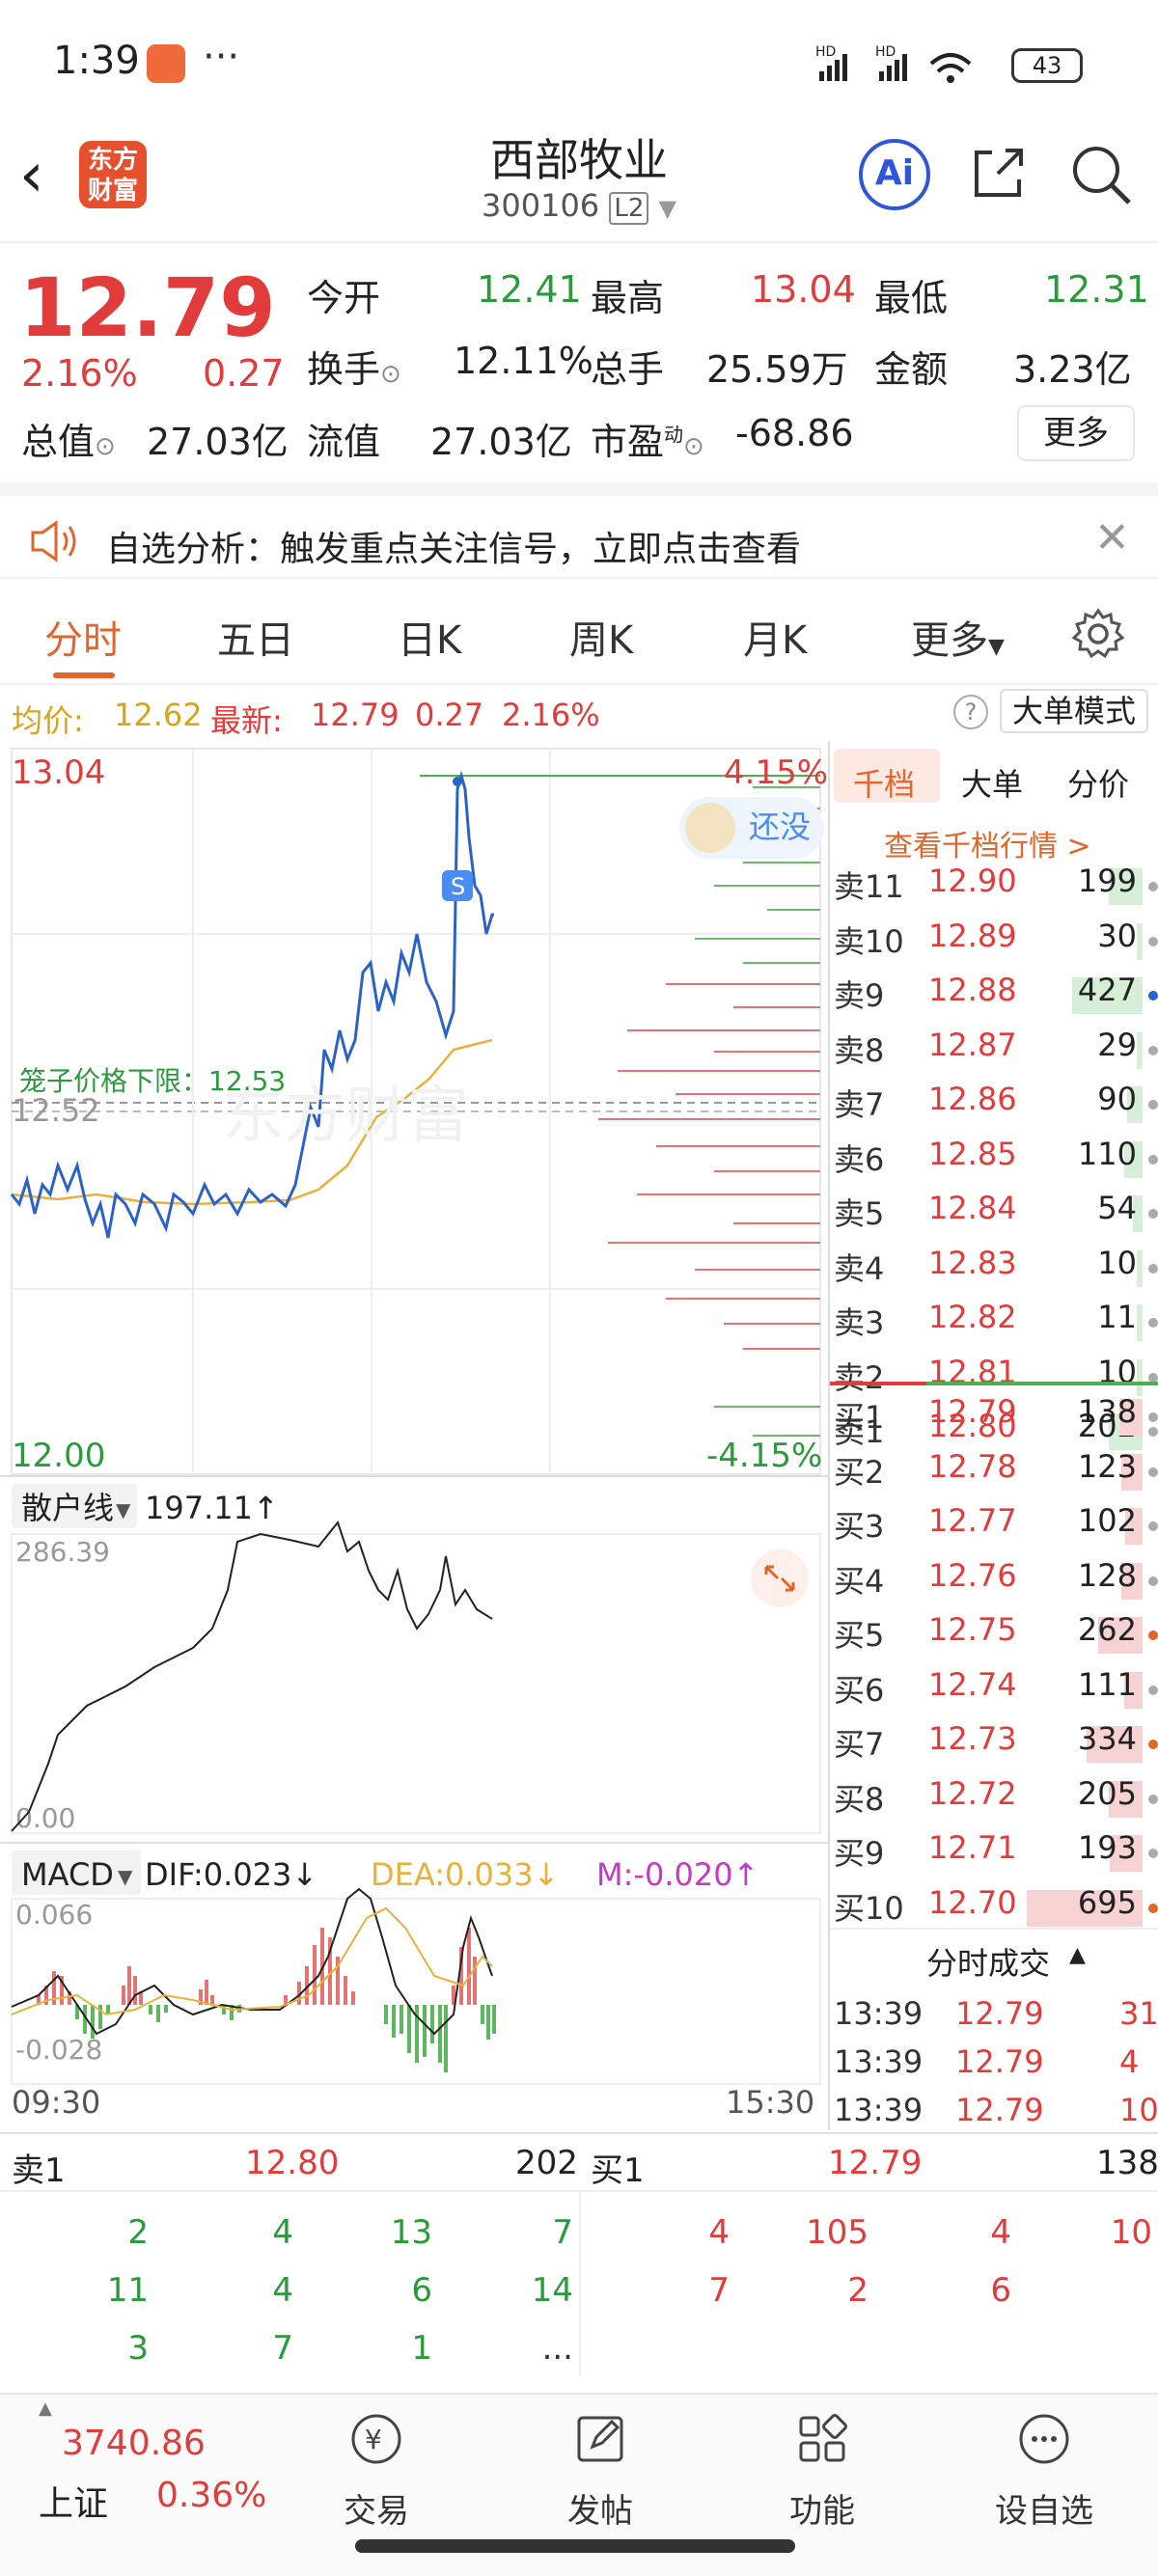 The height and width of the screenshot is (2576, 1158). What do you see at coordinates (893, 64) in the screenshot?
I see `signal-wifi-icon: HD HD` at bounding box center [893, 64].